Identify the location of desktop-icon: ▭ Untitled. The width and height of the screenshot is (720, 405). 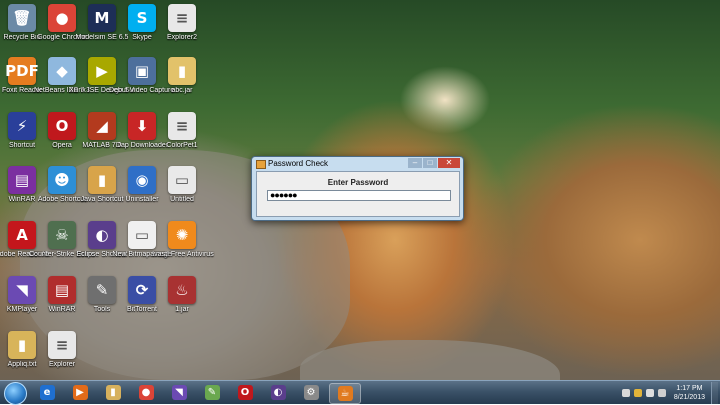
(182, 185).